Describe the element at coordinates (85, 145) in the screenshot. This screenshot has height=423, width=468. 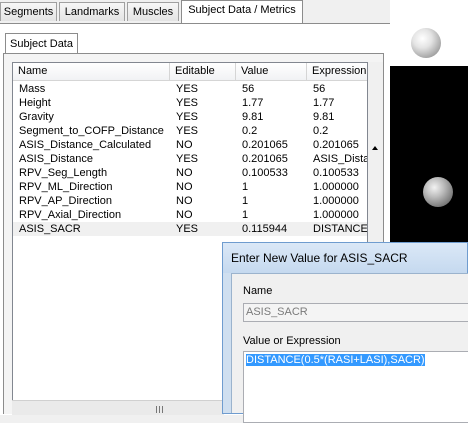
I see `cell-name: ASIS_Distance_Calculated` at that location.